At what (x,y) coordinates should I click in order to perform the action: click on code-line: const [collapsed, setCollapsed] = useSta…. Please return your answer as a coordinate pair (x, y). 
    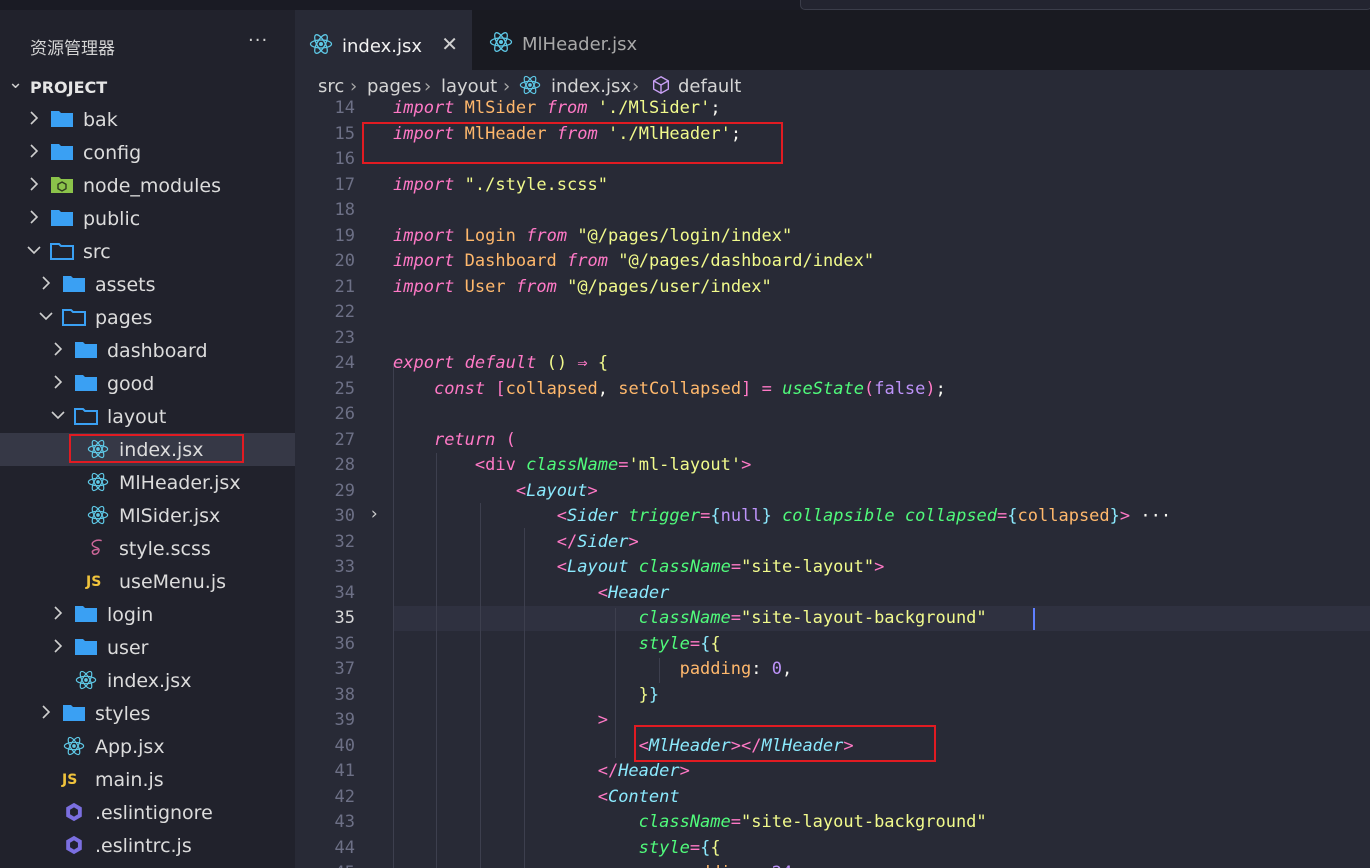
    Looking at the image, I should click on (669, 389).